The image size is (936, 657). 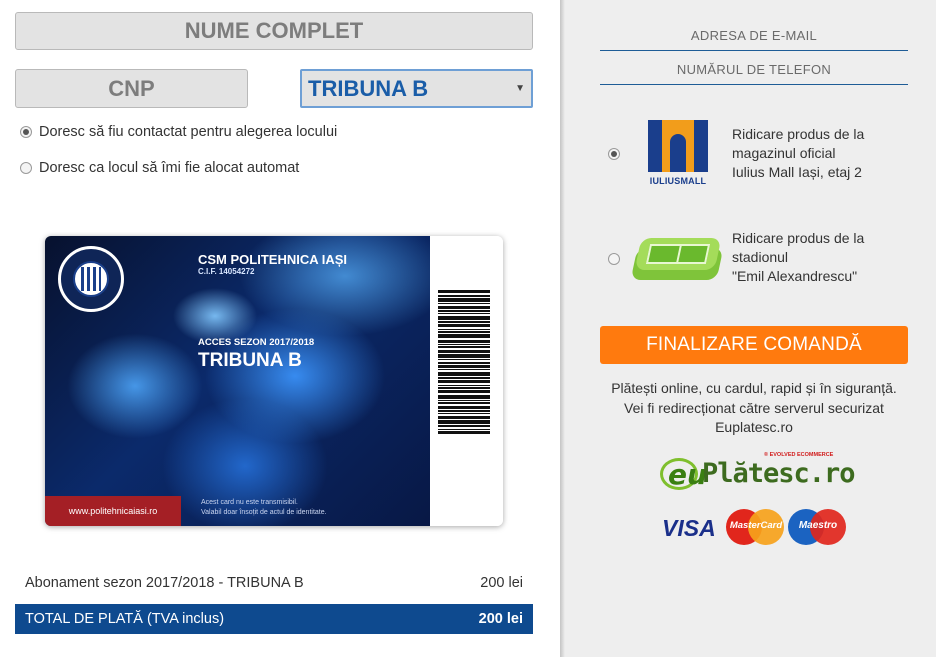 I want to click on card-website: www.politehnicaiasi.ro, so click(x=113, y=511).